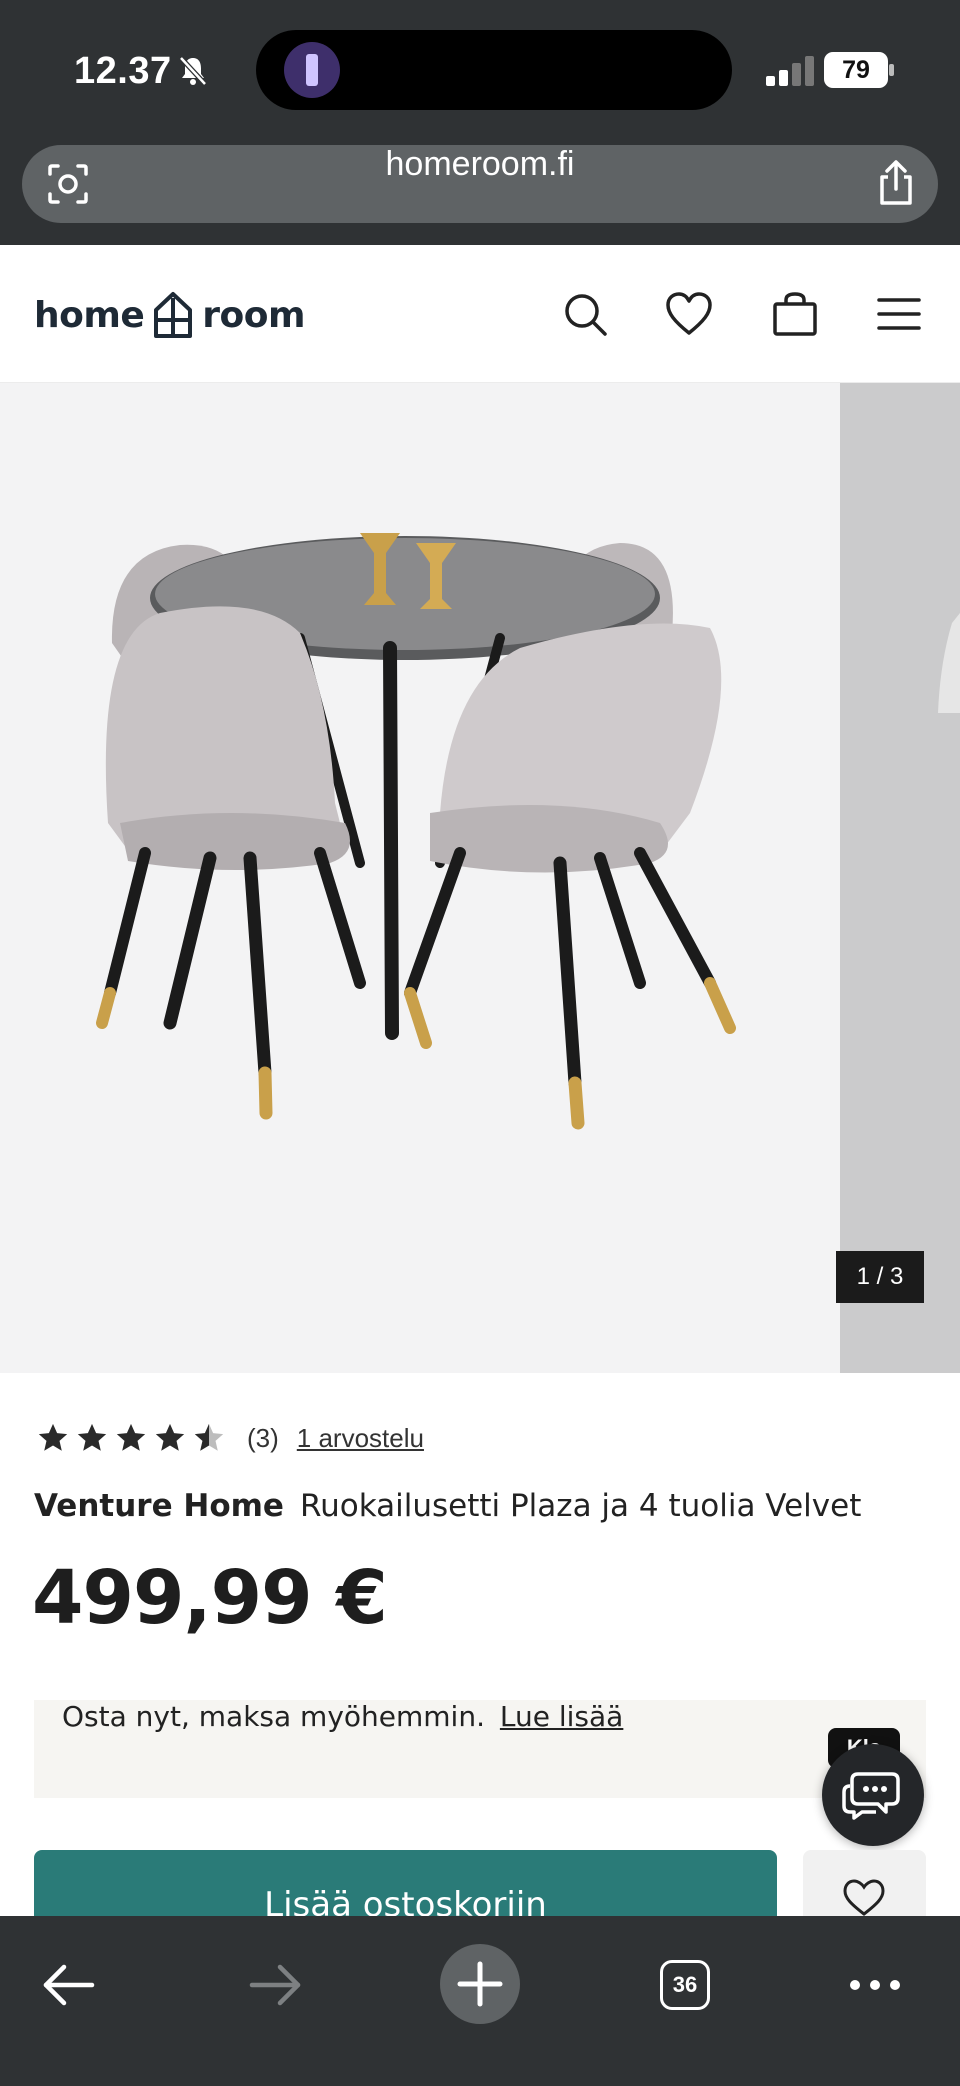  What do you see at coordinates (89, 315) in the screenshot?
I see `logo-text-home: home` at bounding box center [89, 315].